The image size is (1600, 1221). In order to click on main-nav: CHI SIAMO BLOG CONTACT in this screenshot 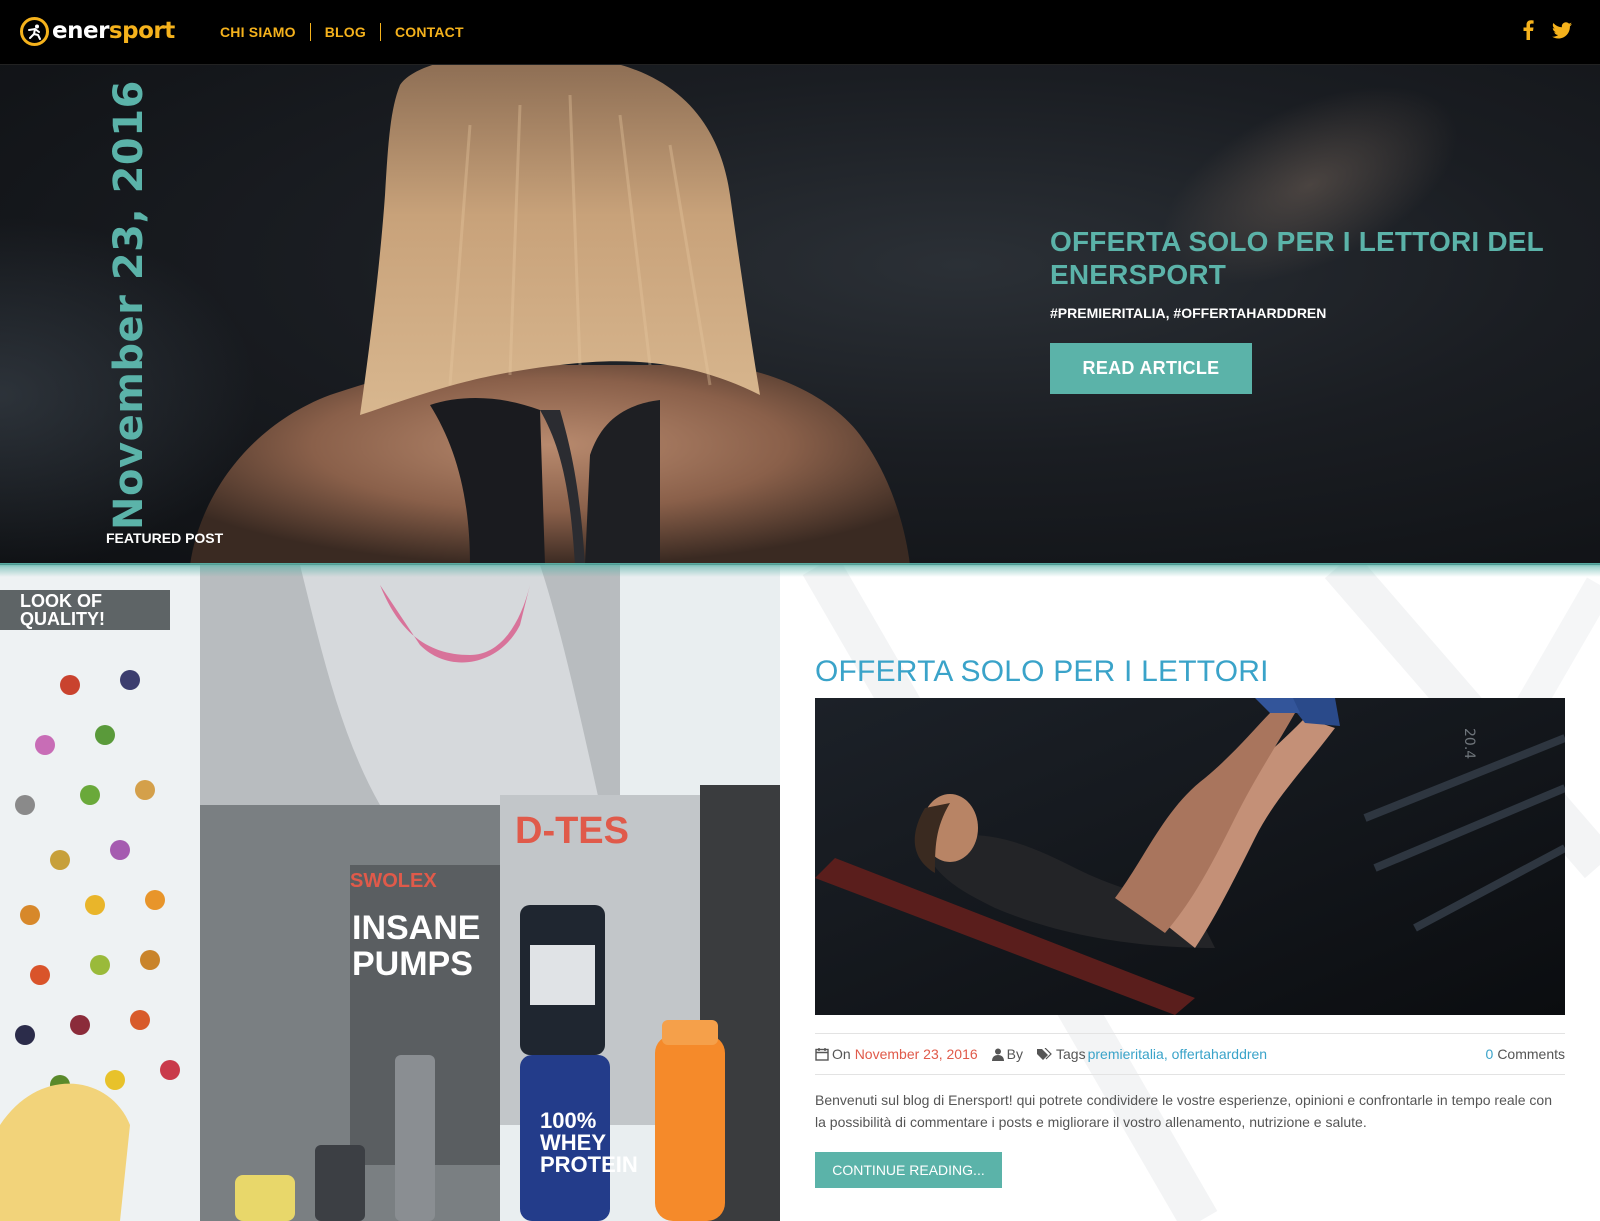, I will do `click(342, 32)`.